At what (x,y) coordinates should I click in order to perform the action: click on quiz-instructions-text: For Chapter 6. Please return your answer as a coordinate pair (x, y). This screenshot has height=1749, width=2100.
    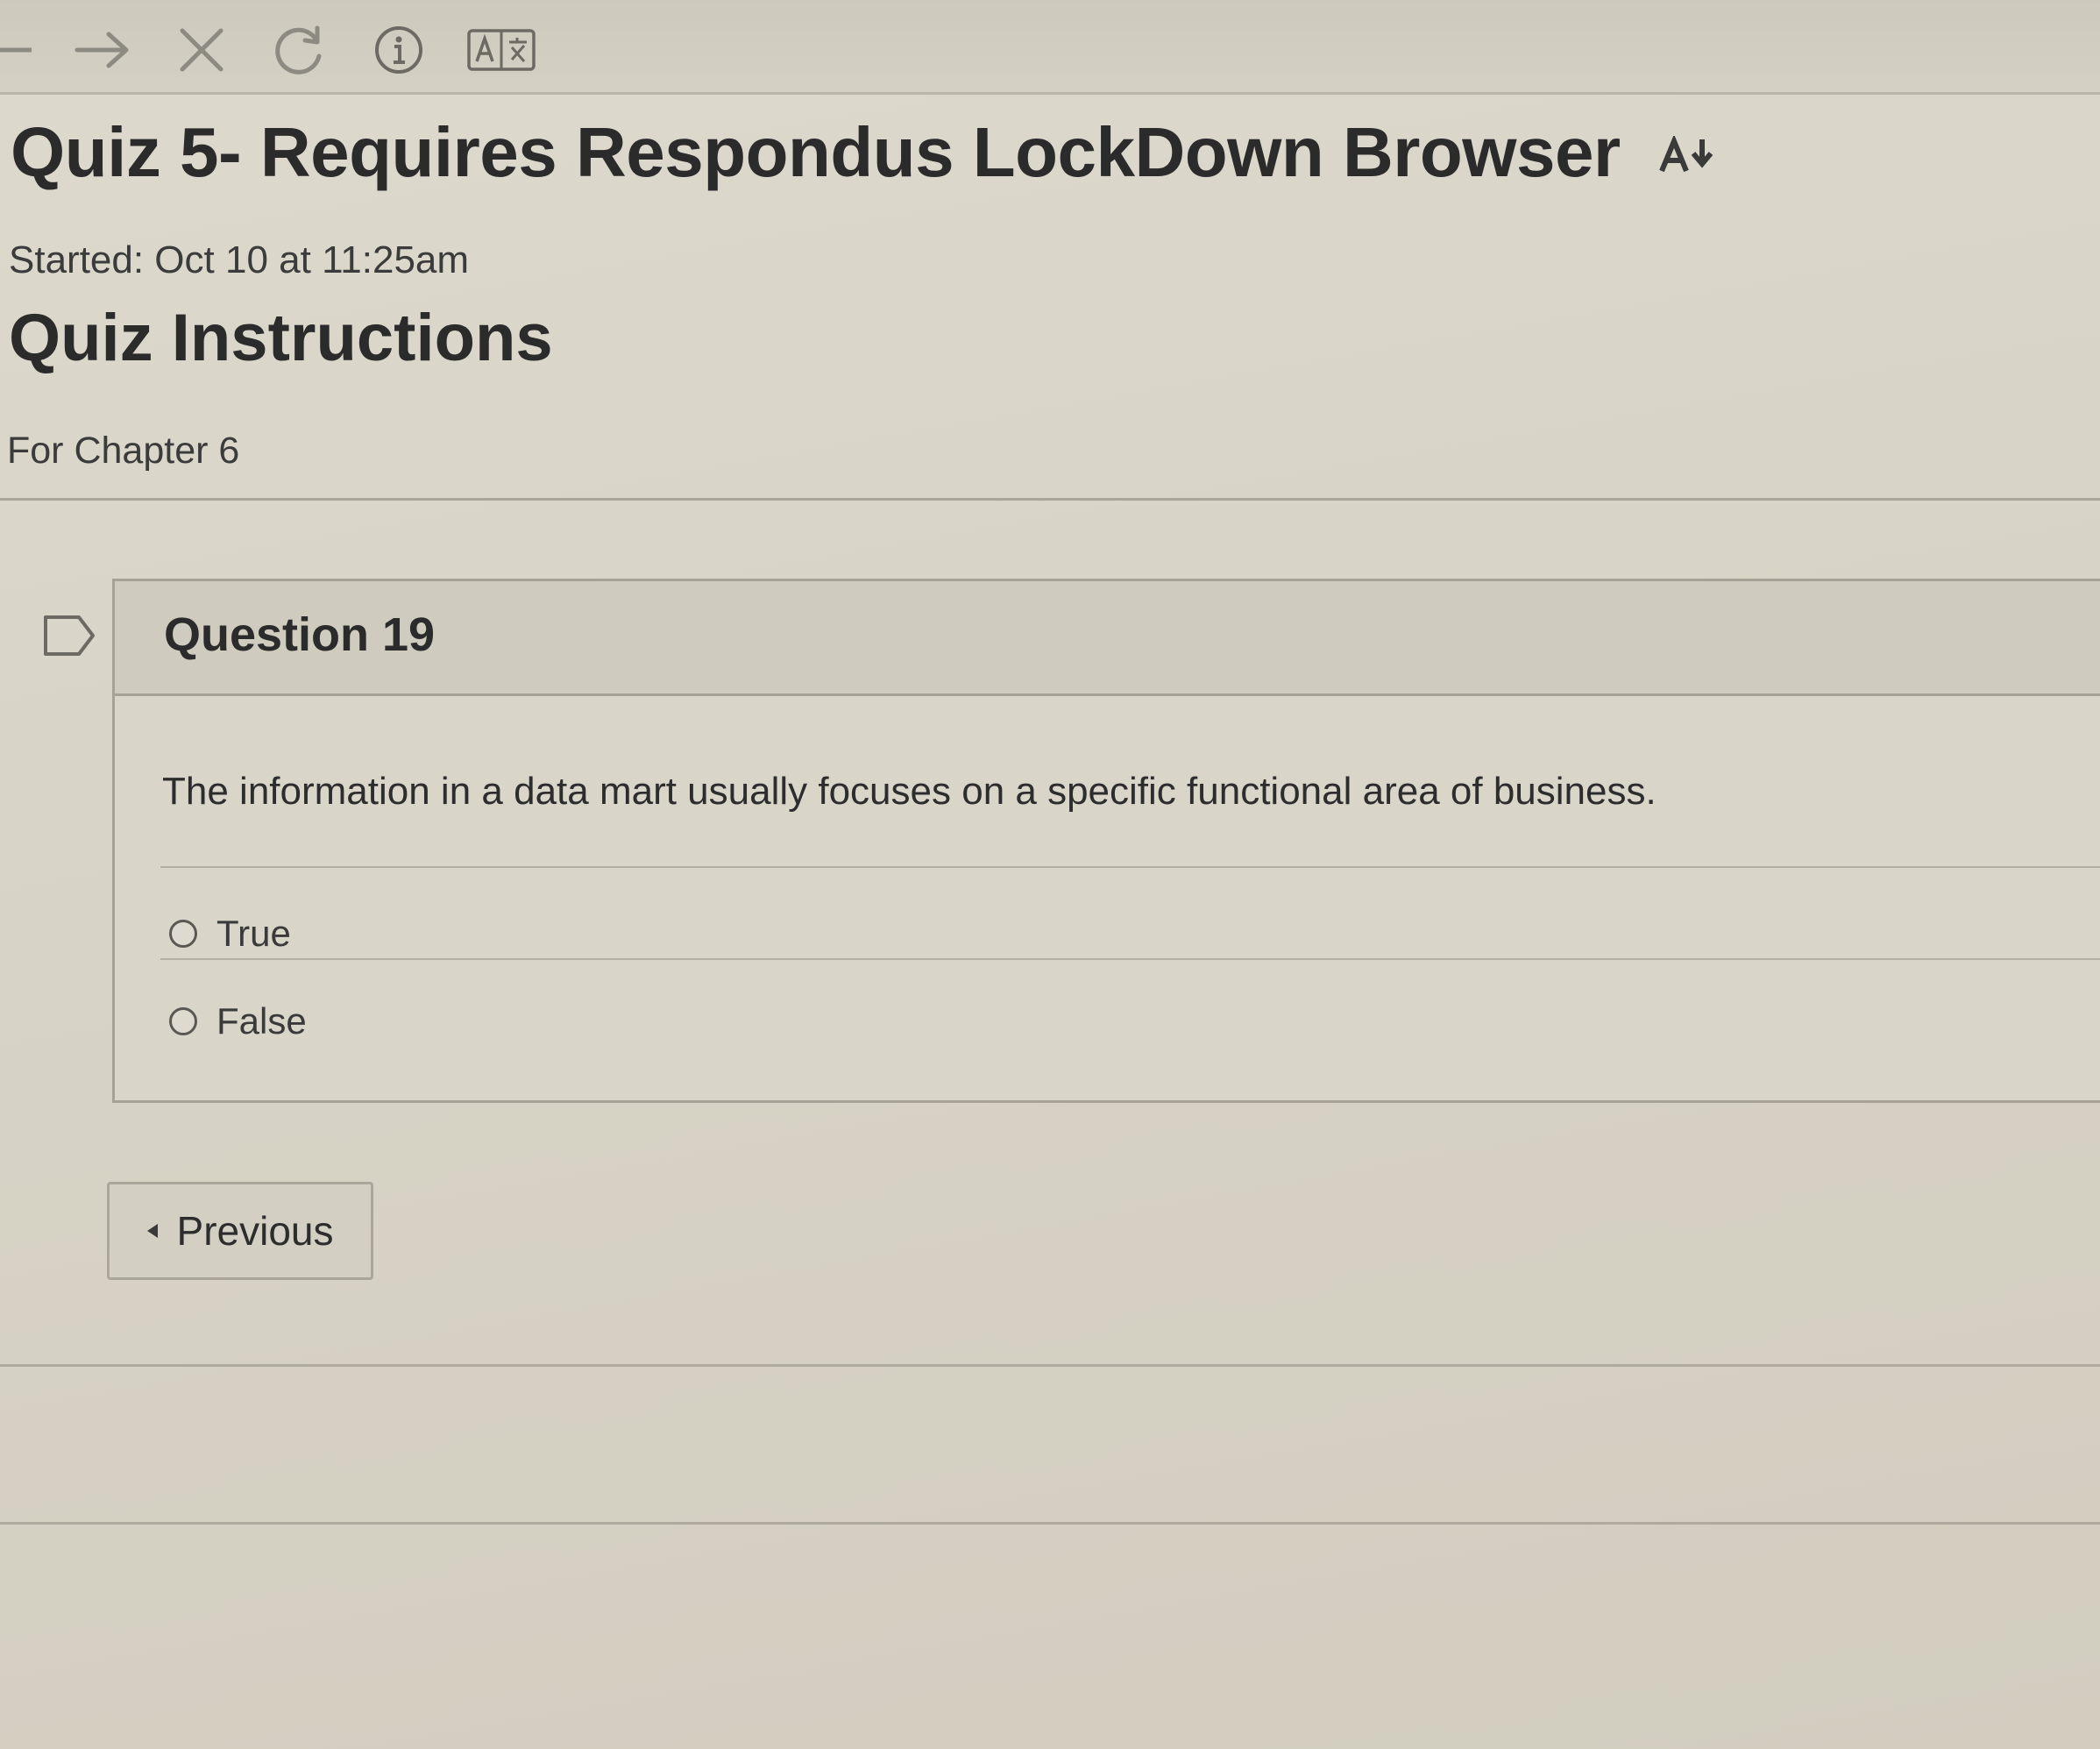
    Looking at the image, I should click on (124, 451).